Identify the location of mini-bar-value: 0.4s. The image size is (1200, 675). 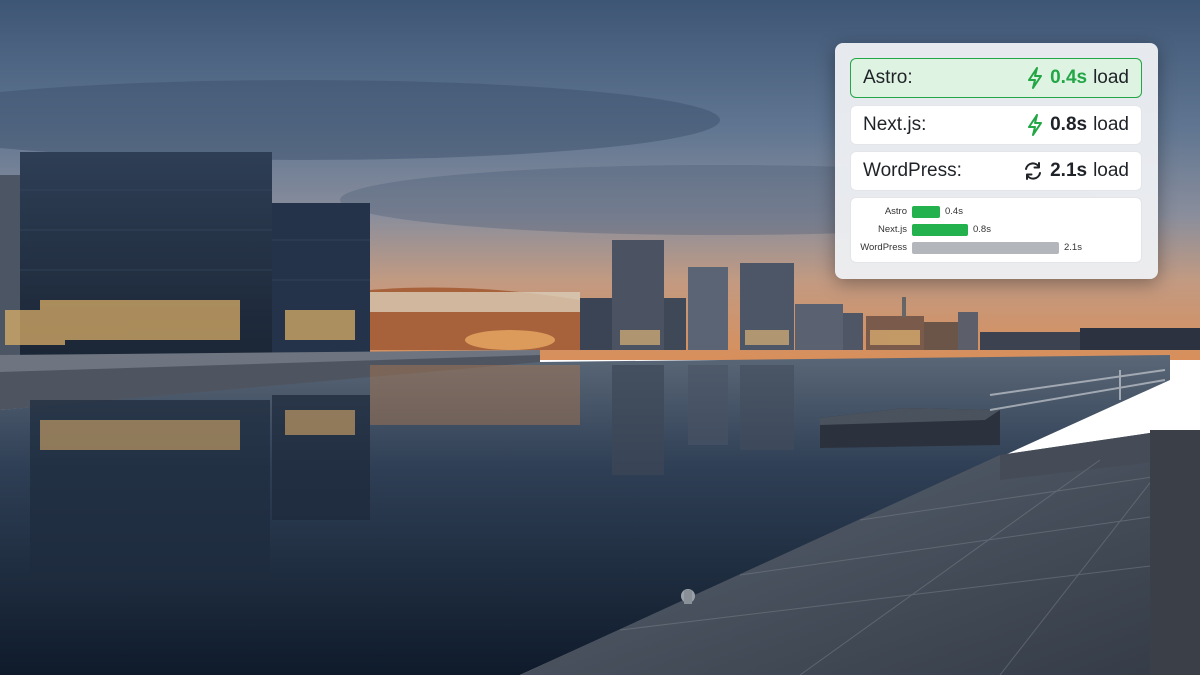
(954, 211).